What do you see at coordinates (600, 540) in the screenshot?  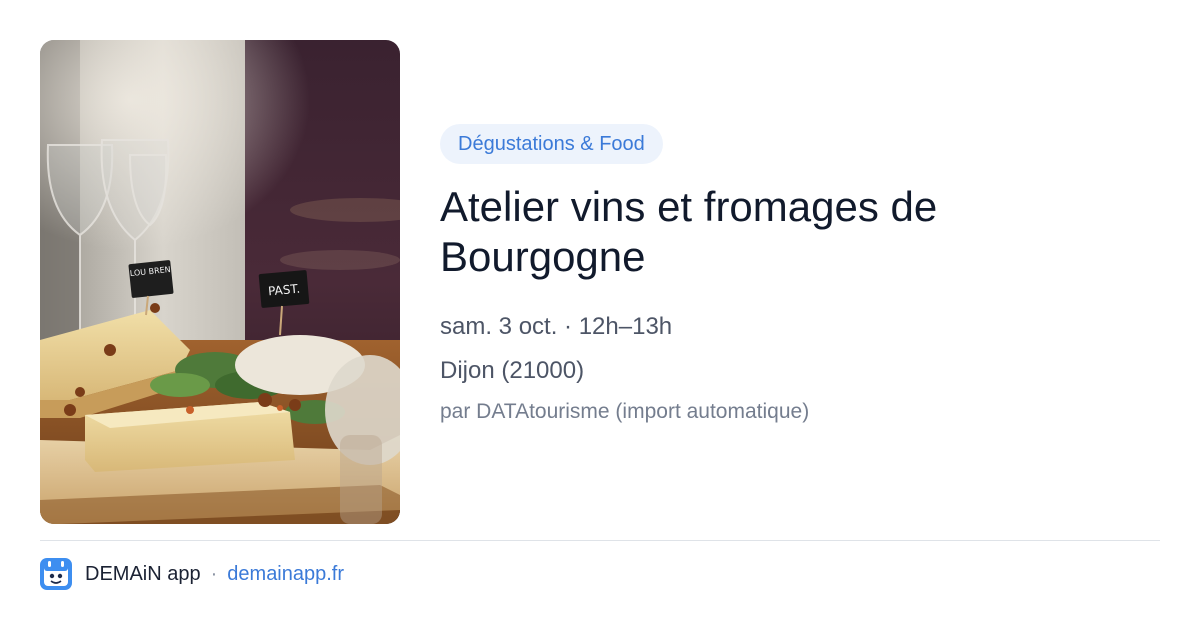 I see `footer-divider` at bounding box center [600, 540].